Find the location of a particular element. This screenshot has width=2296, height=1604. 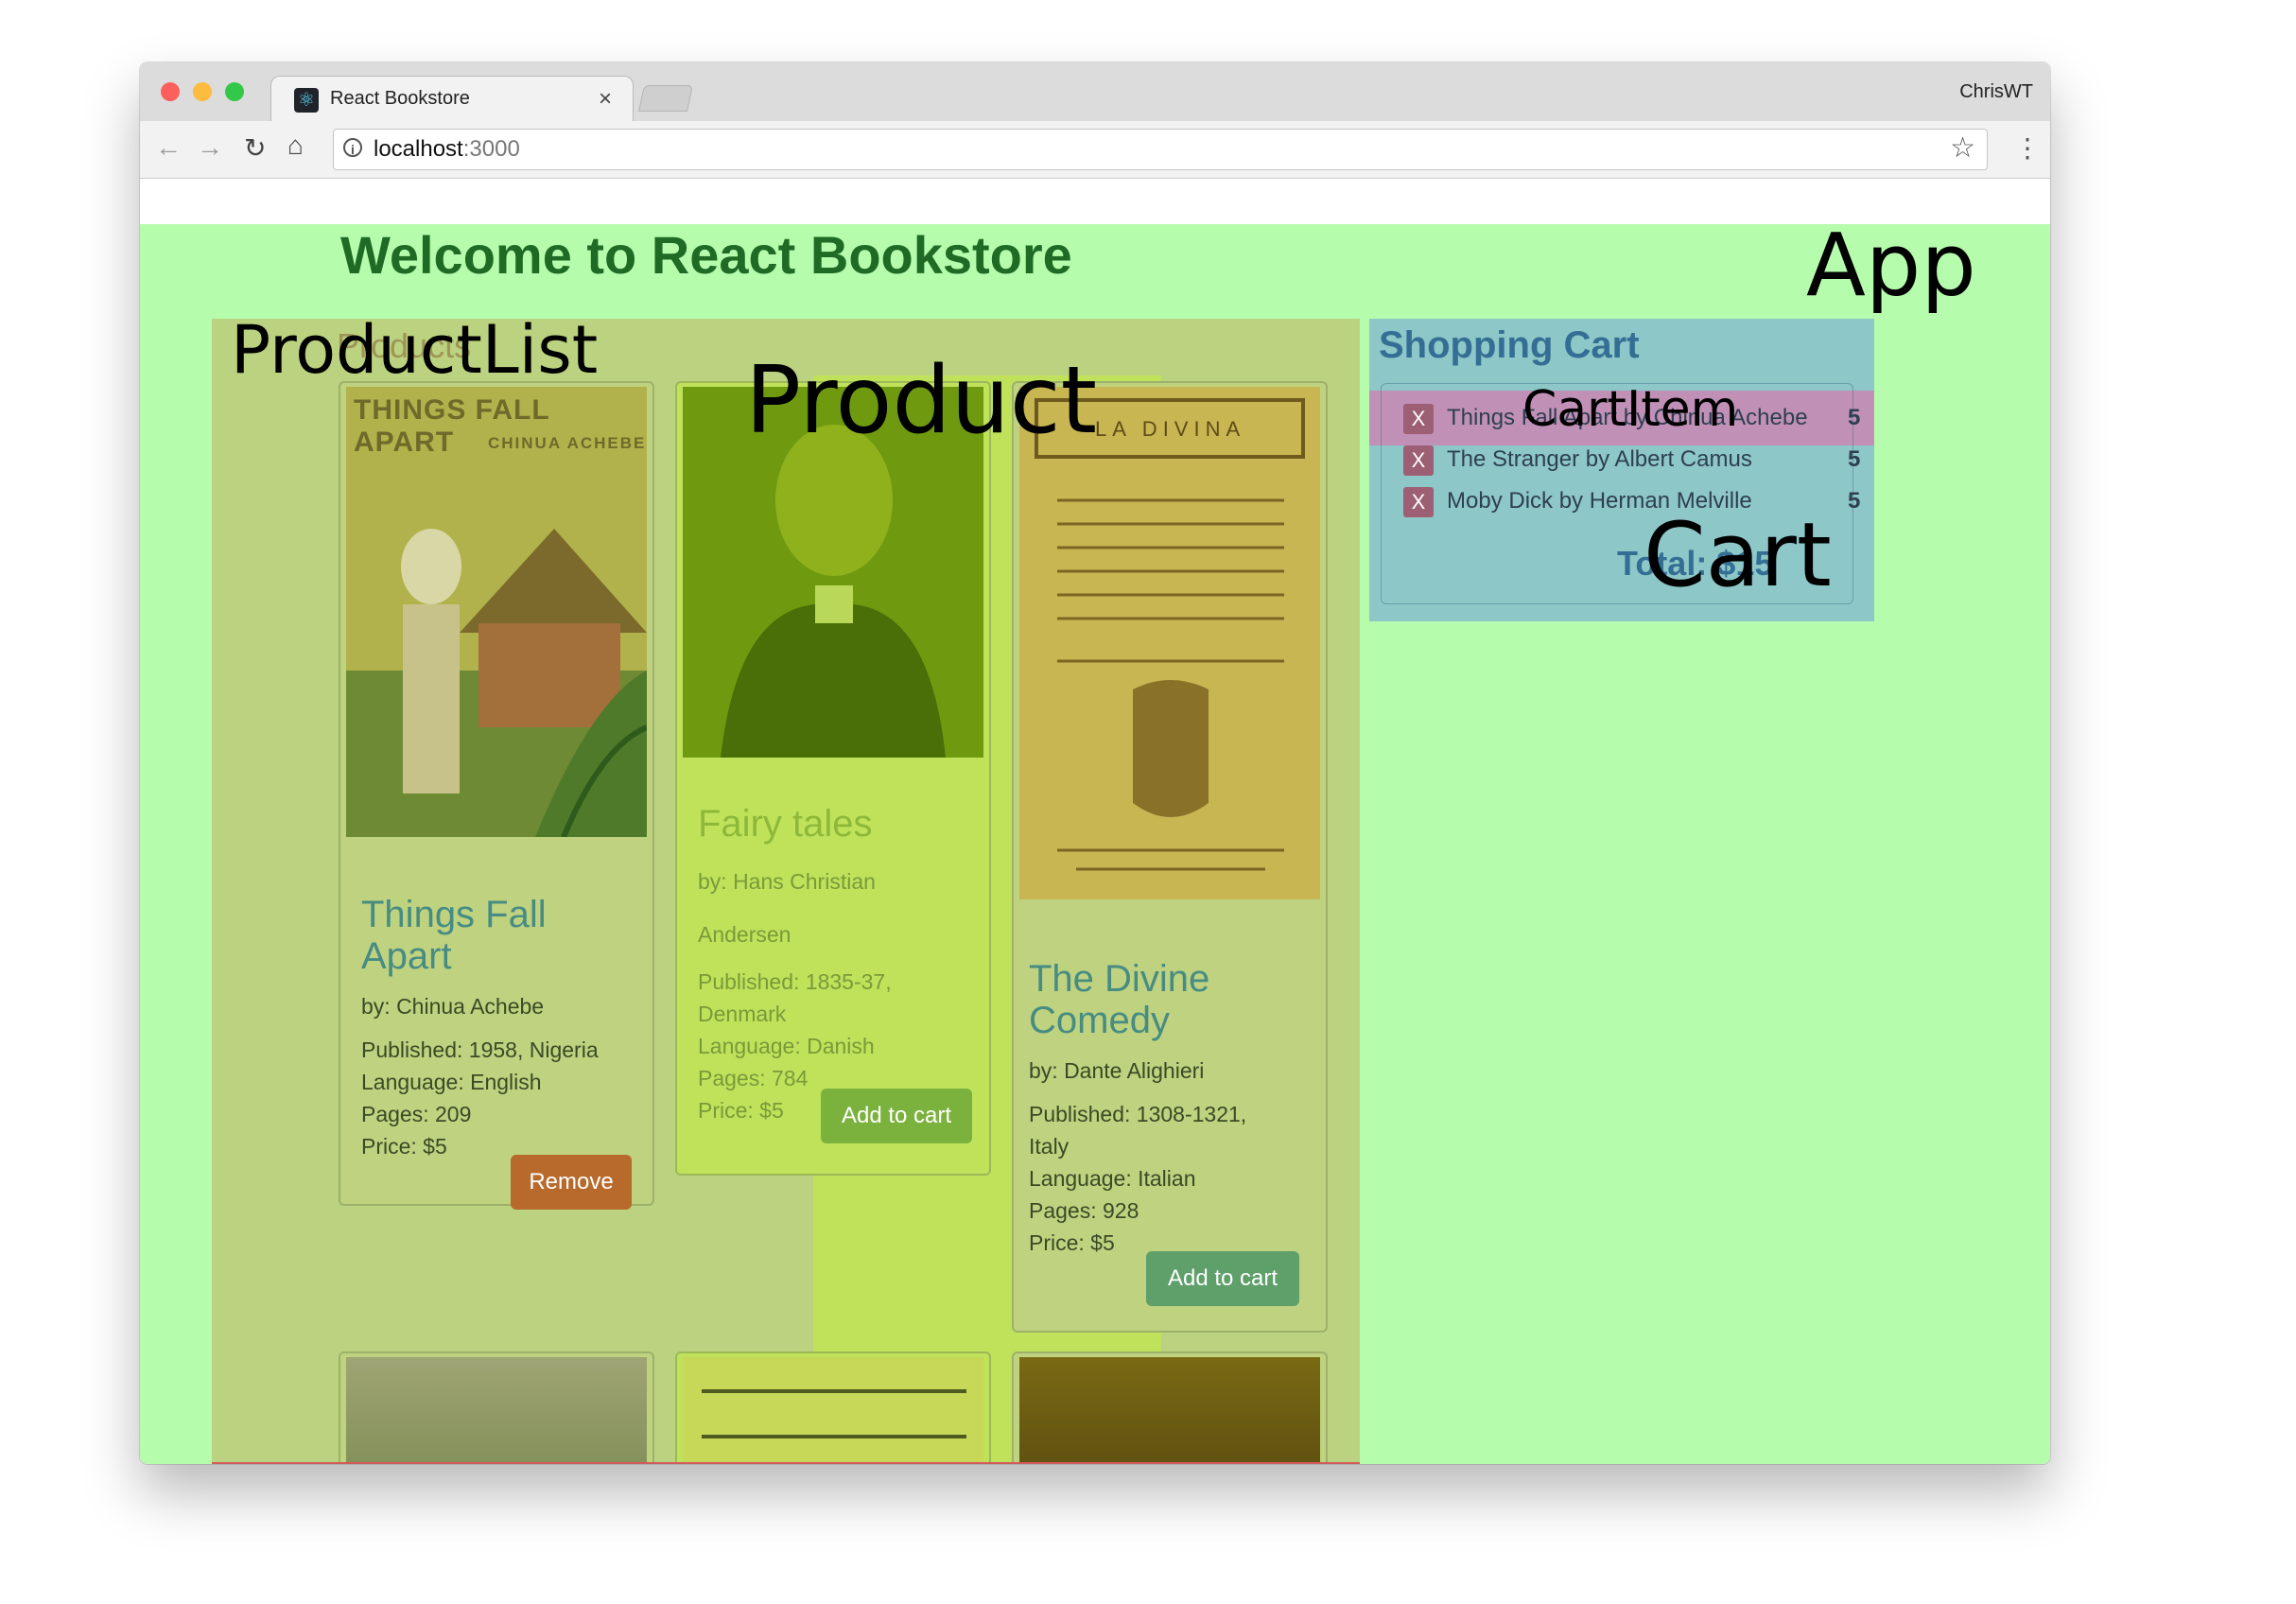

book-cover-image: LA DIVINA is located at coordinates (1170, 643).